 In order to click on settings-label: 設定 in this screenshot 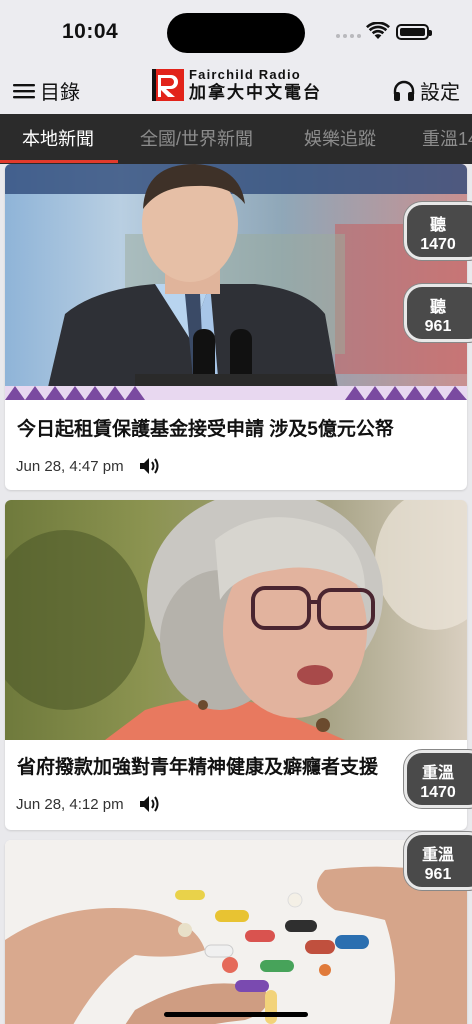, I will do `click(440, 93)`.